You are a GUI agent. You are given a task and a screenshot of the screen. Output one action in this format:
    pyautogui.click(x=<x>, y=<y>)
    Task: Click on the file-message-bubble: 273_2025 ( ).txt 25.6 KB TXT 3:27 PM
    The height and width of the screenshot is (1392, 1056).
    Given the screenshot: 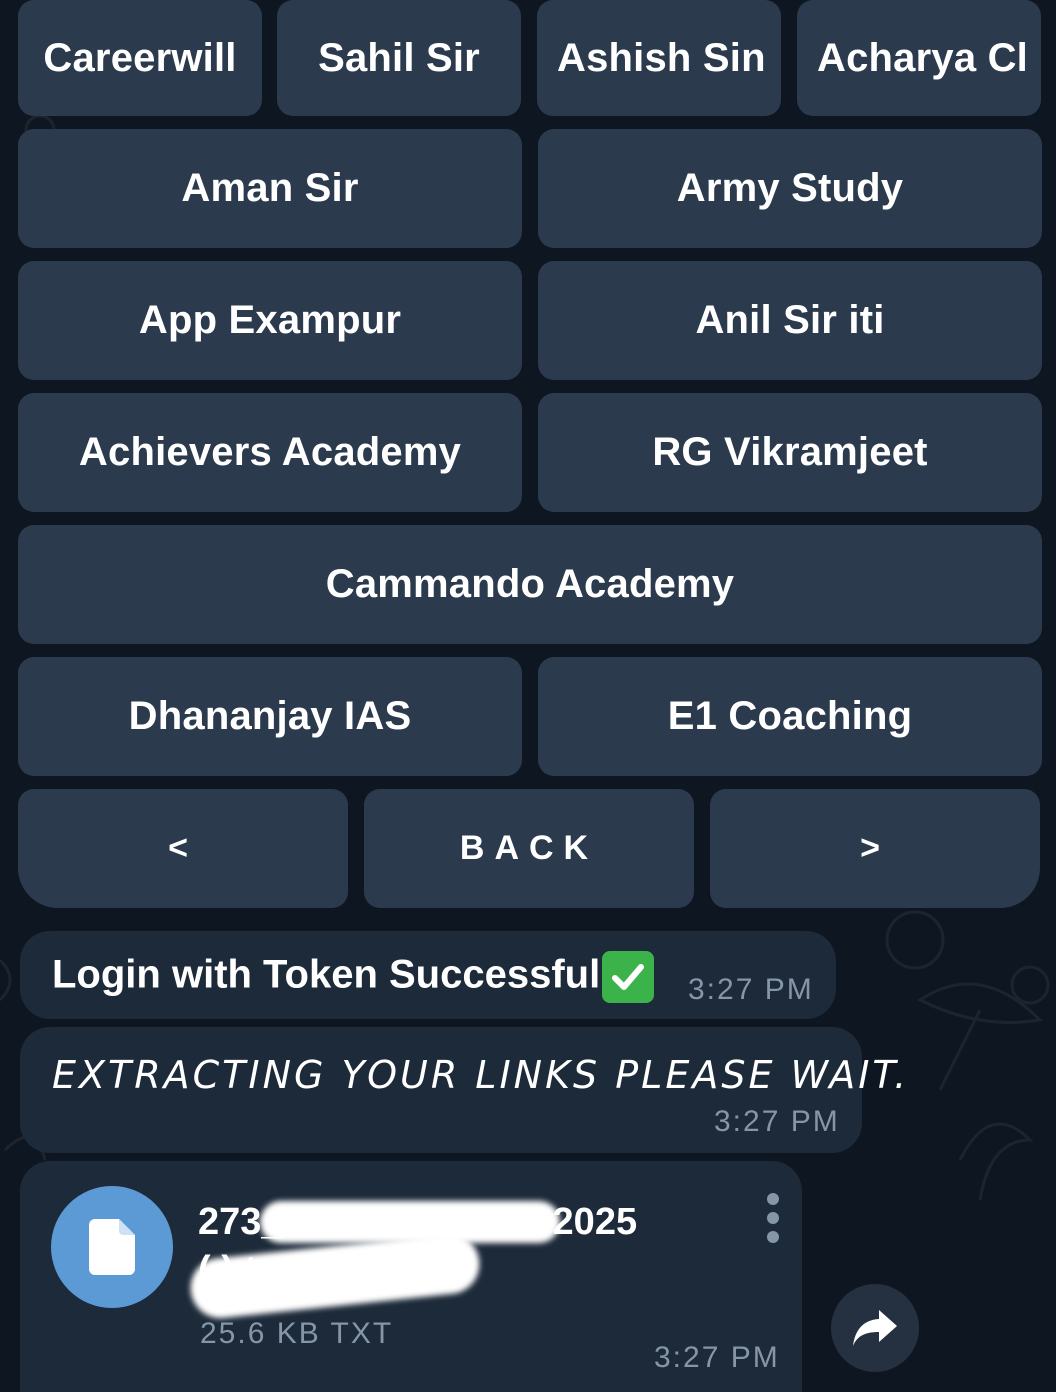 What is the action you would take?
    pyautogui.click(x=411, y=1276)
    